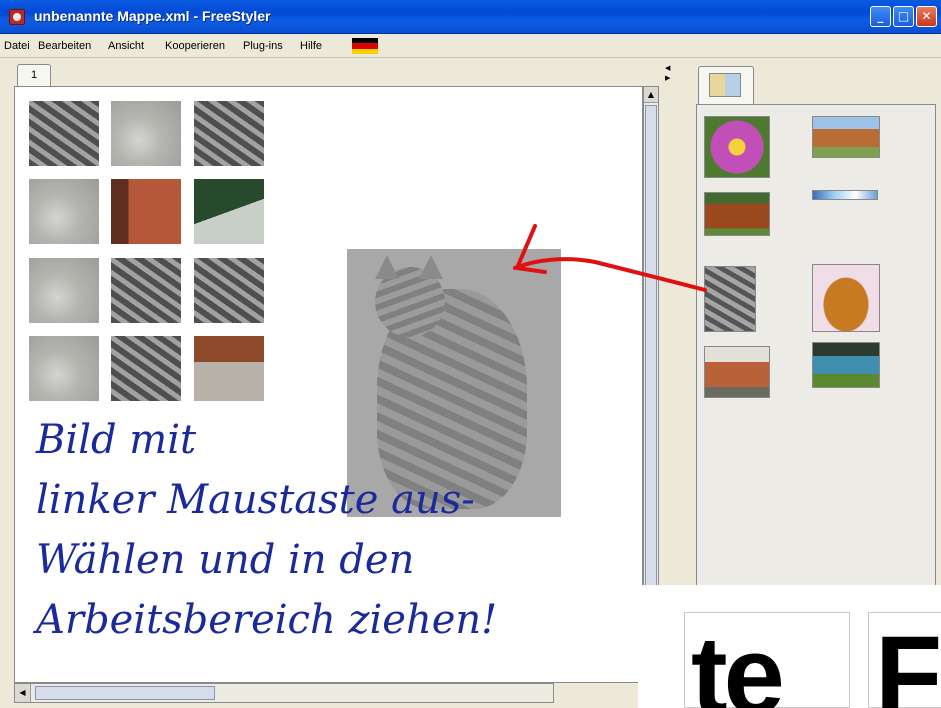 The image size is (941, 708). I want to click on zoom-box: F, so click(904, 660).